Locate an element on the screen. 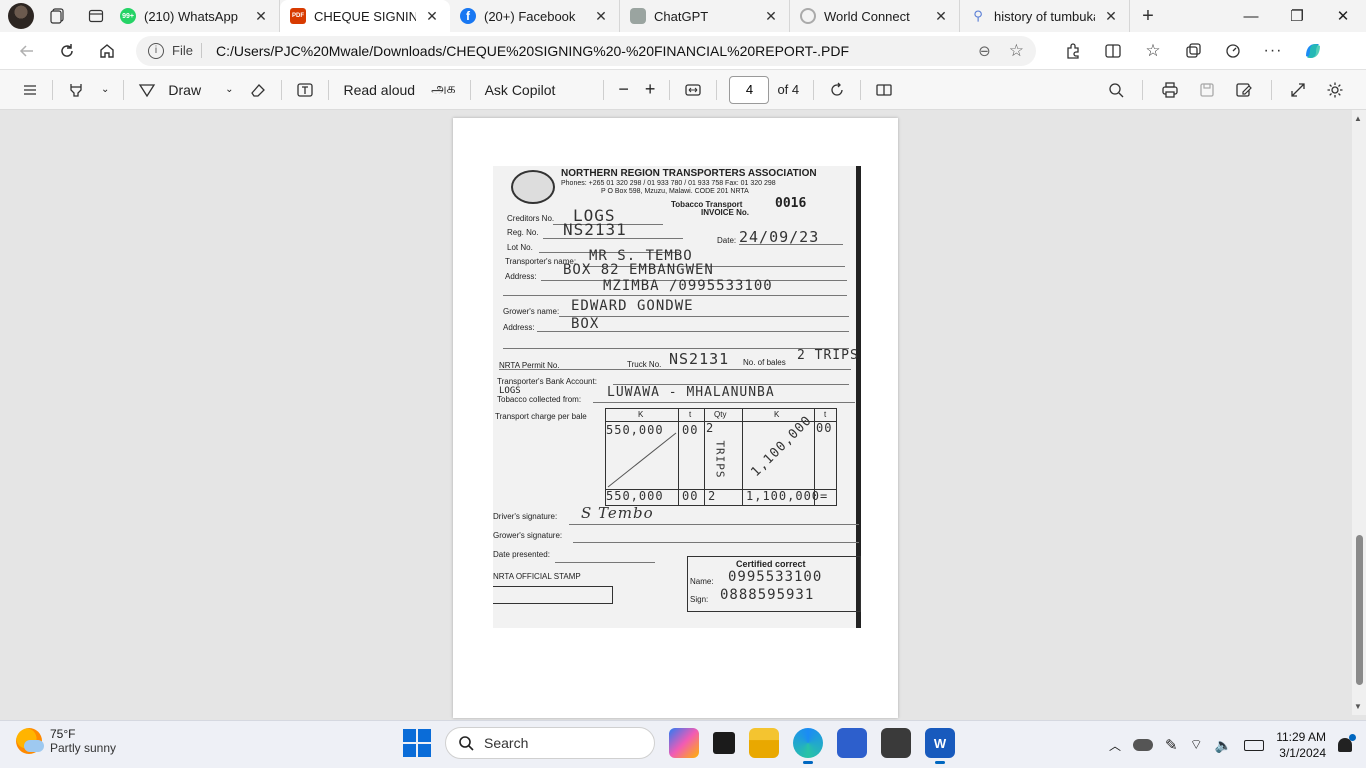  word-icon: W is located at coordinates (940, 746).